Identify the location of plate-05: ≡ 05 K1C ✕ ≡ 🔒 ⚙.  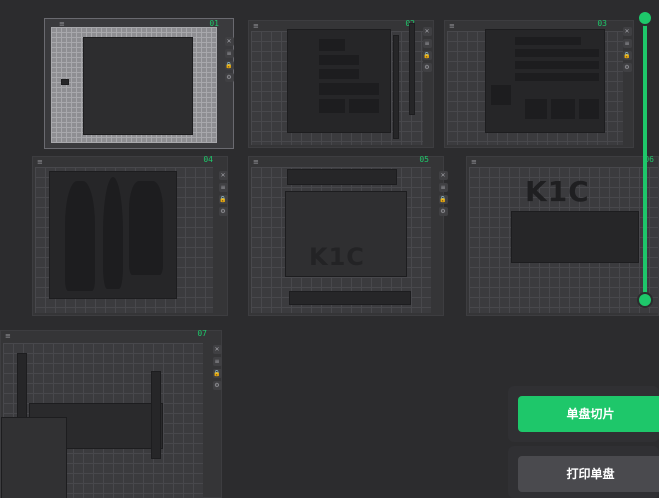
(348, 235).